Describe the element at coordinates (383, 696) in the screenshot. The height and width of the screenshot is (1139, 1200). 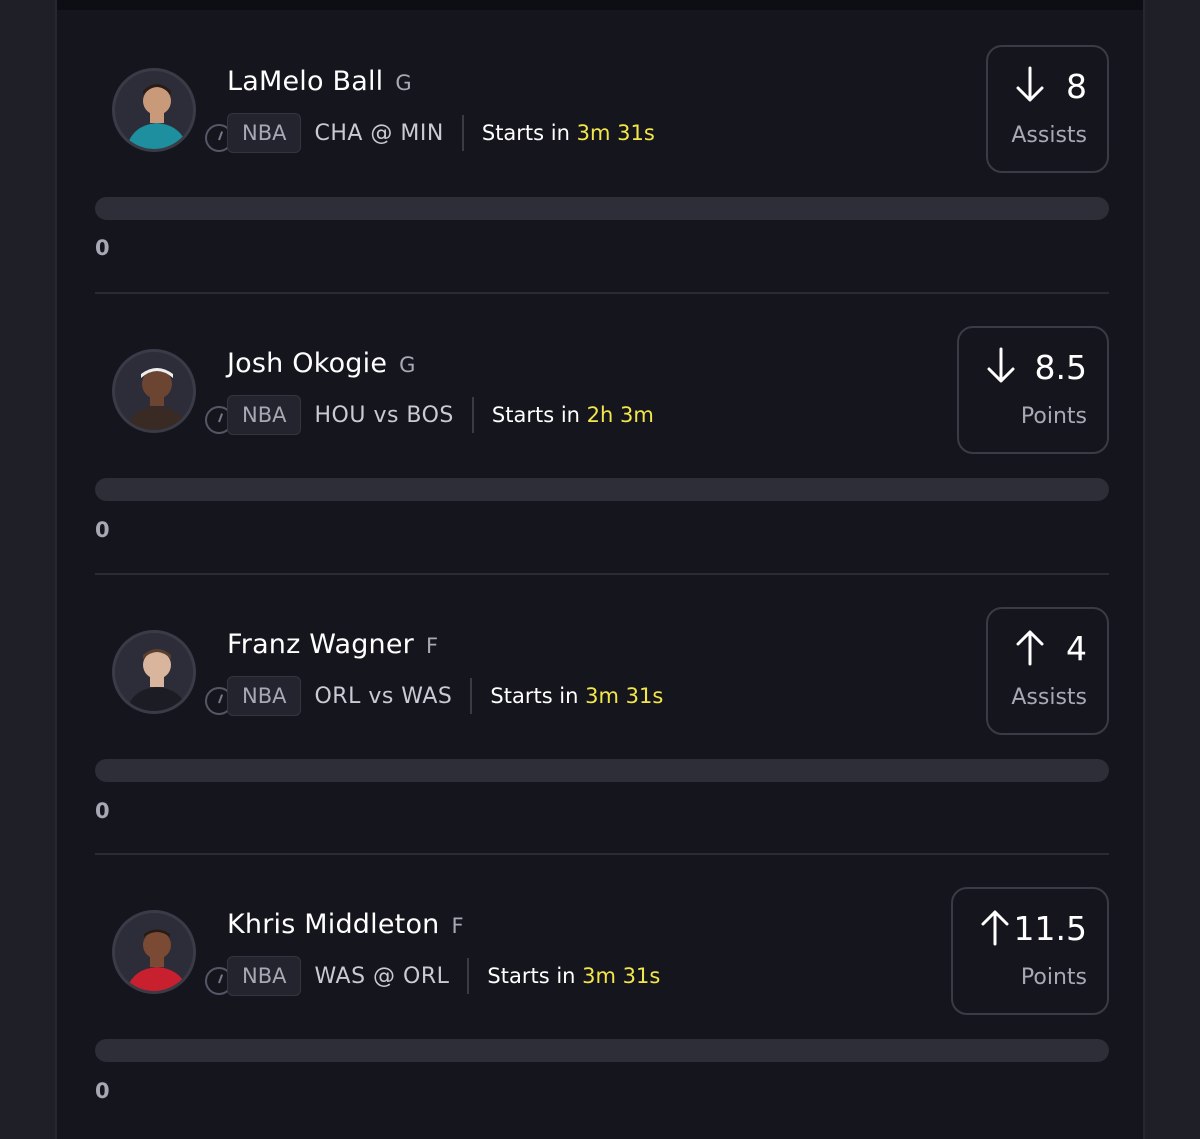
I see `matchup: ORL vs WAS` at that location.